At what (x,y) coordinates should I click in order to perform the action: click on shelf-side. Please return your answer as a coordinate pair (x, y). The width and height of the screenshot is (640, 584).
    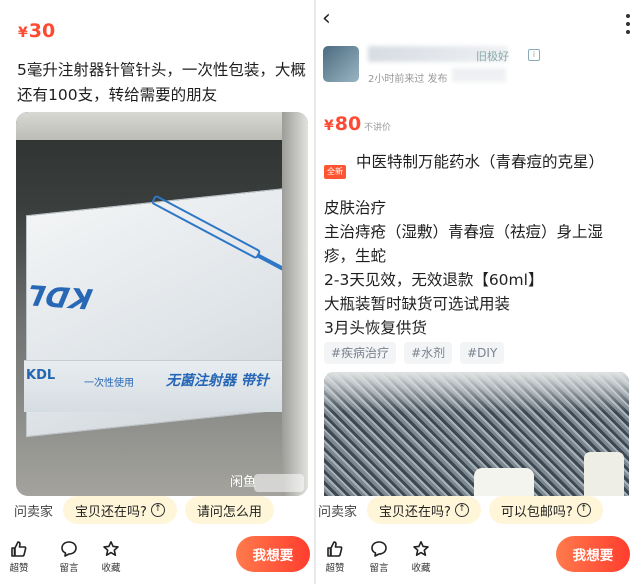
    Looking at the image, I should click on (295, 304).